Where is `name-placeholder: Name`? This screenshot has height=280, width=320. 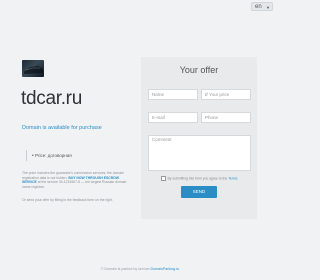 name-placeholder: Name is located at coordinates (158, 94).